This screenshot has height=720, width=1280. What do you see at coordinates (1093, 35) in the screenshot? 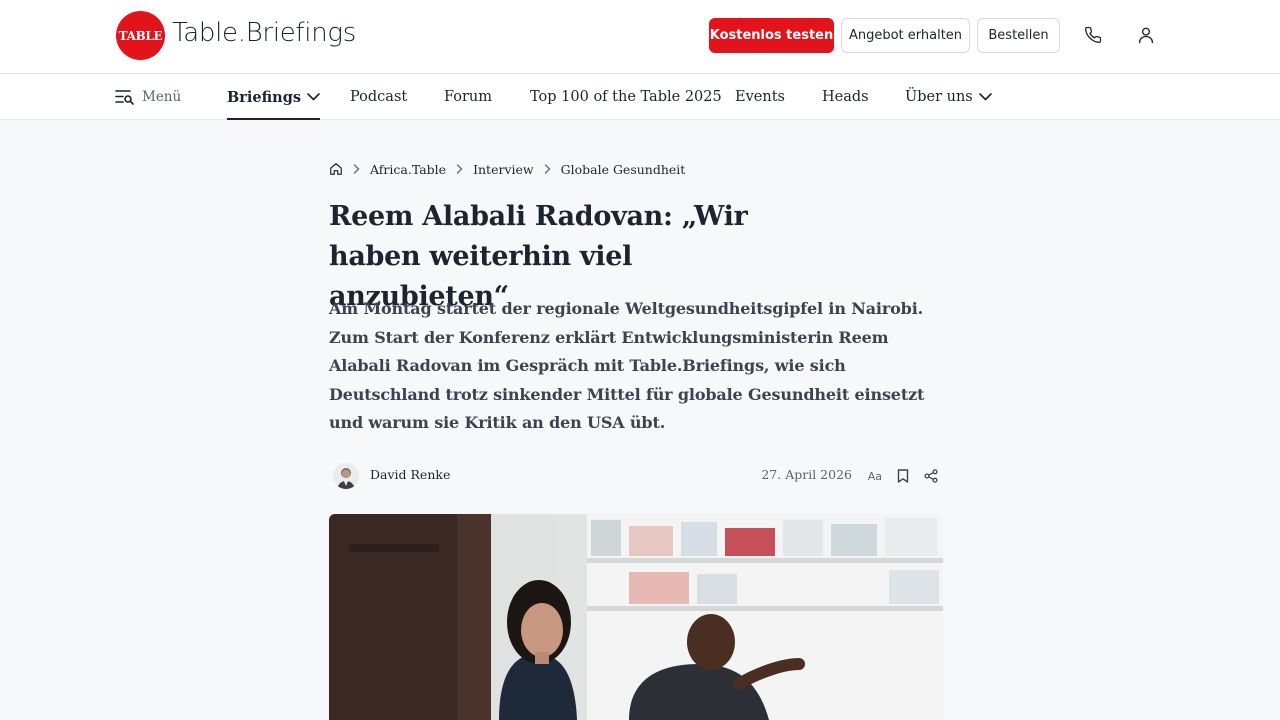
I see `phone-icon` at bounding box center [1093, 35].